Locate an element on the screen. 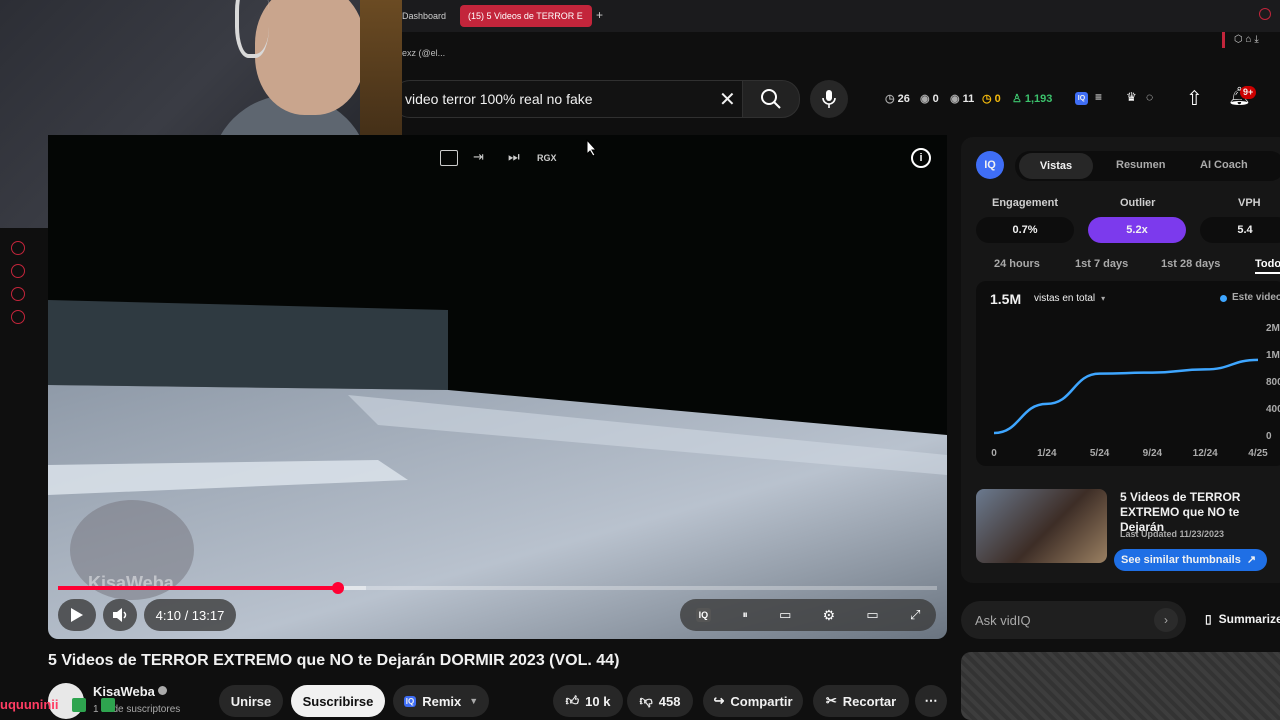 This screenshot has width=1280, height=720. views-line-chart: 0 1/24 5/24 9/24 12/24 4/25 2M 1M 800 400 0 is located at coordinates (1135, 391).